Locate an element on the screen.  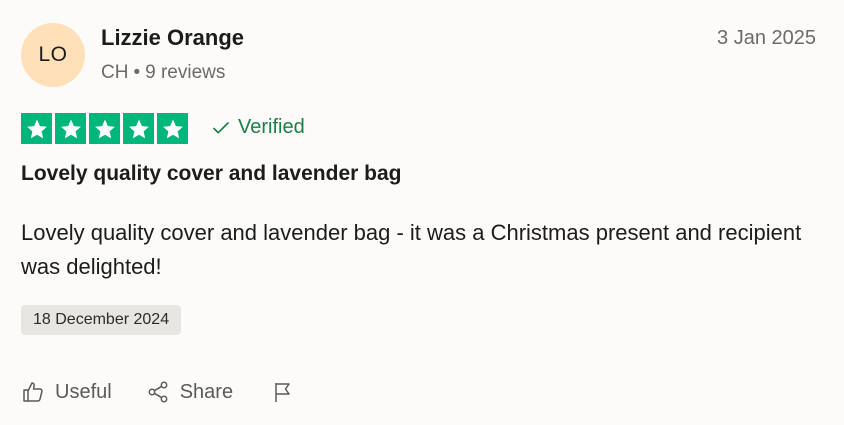
report-button is located at coordinates (283, 392).